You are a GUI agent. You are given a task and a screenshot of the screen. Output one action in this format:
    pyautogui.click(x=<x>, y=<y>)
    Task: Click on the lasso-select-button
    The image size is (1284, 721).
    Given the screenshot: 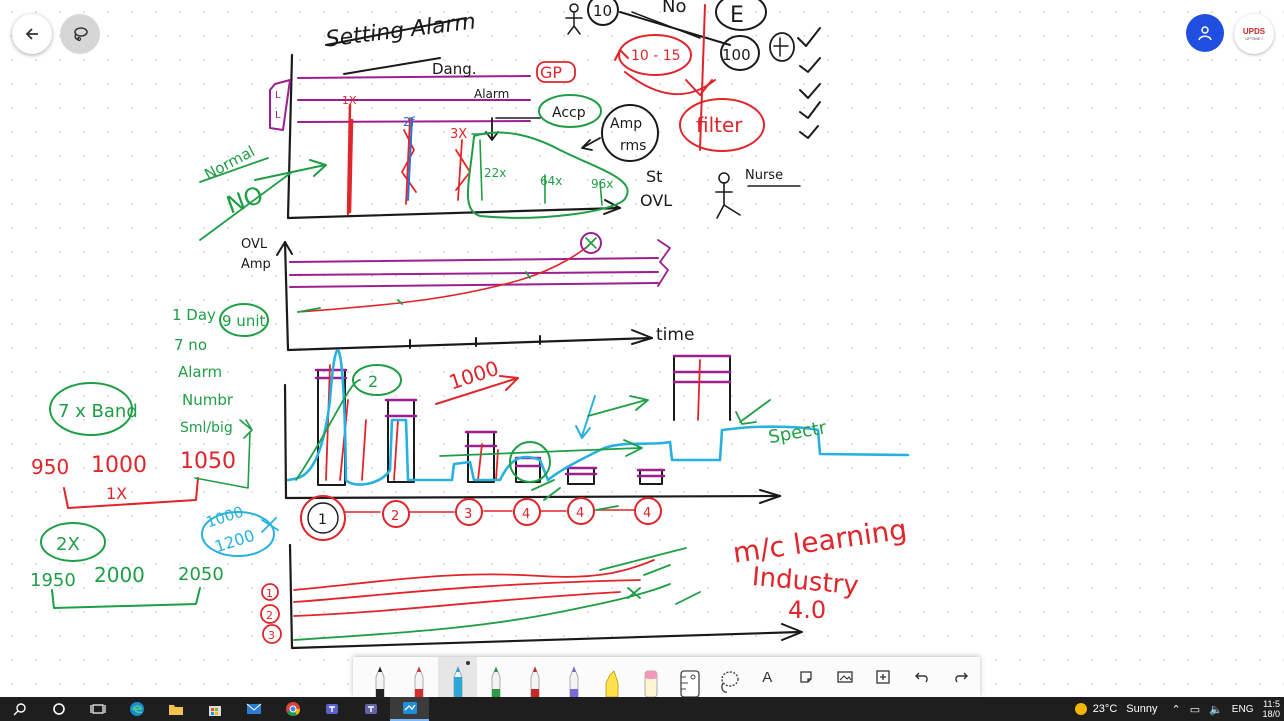 What is the action you would take?
    pyautogui.click(x=80, y=34)
    